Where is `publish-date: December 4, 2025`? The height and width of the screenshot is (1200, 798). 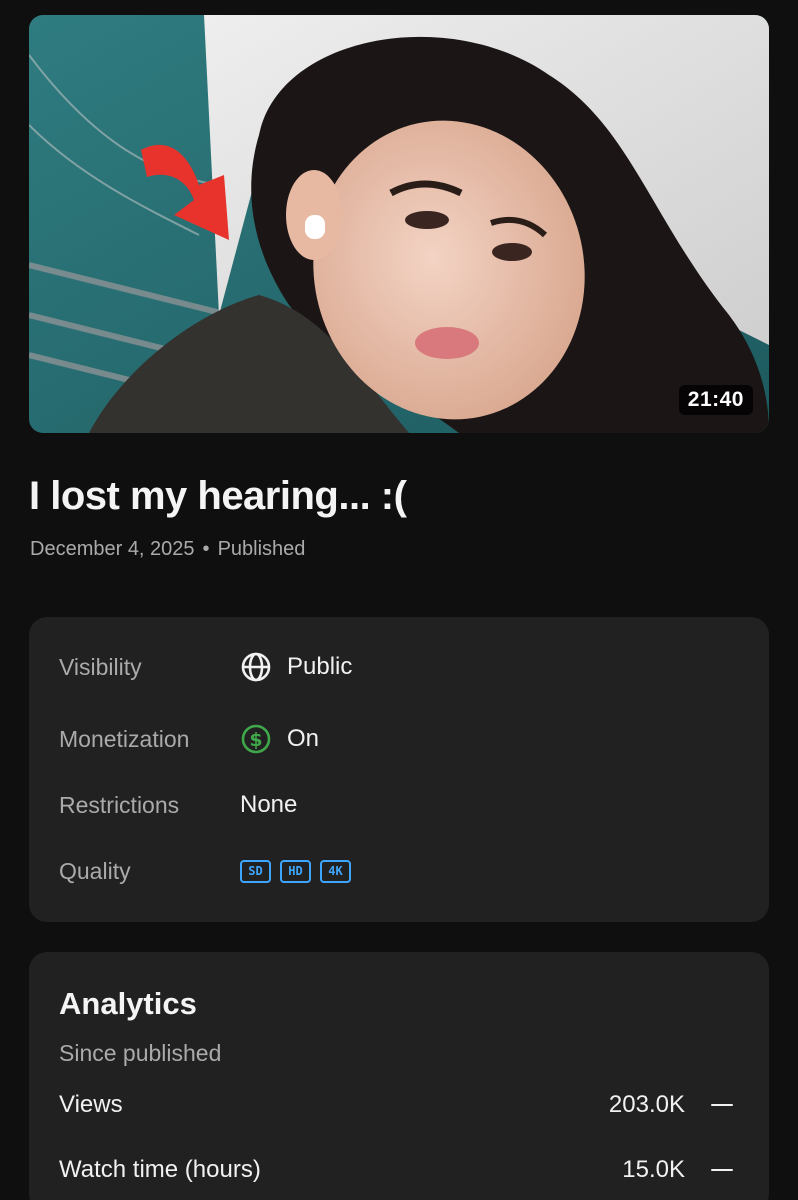
publish-date: December 4, 2025 is located at coordinates (112, 549).